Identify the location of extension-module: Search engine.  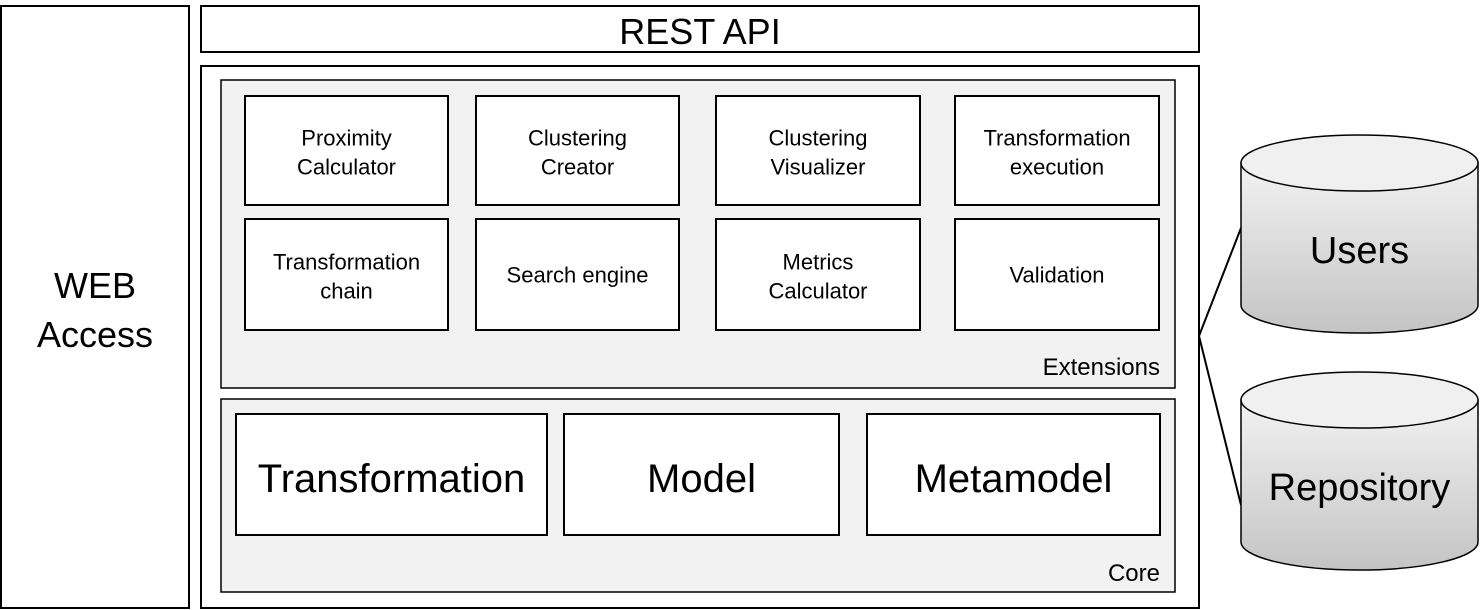
(577, 274).